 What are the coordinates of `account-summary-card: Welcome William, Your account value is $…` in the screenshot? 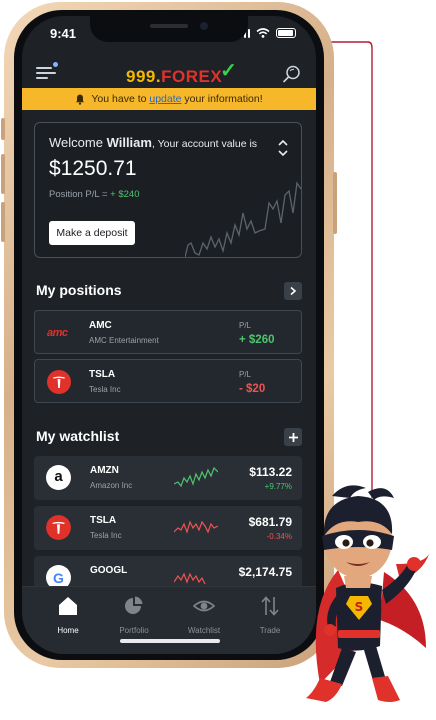 It's located at (168, 190).